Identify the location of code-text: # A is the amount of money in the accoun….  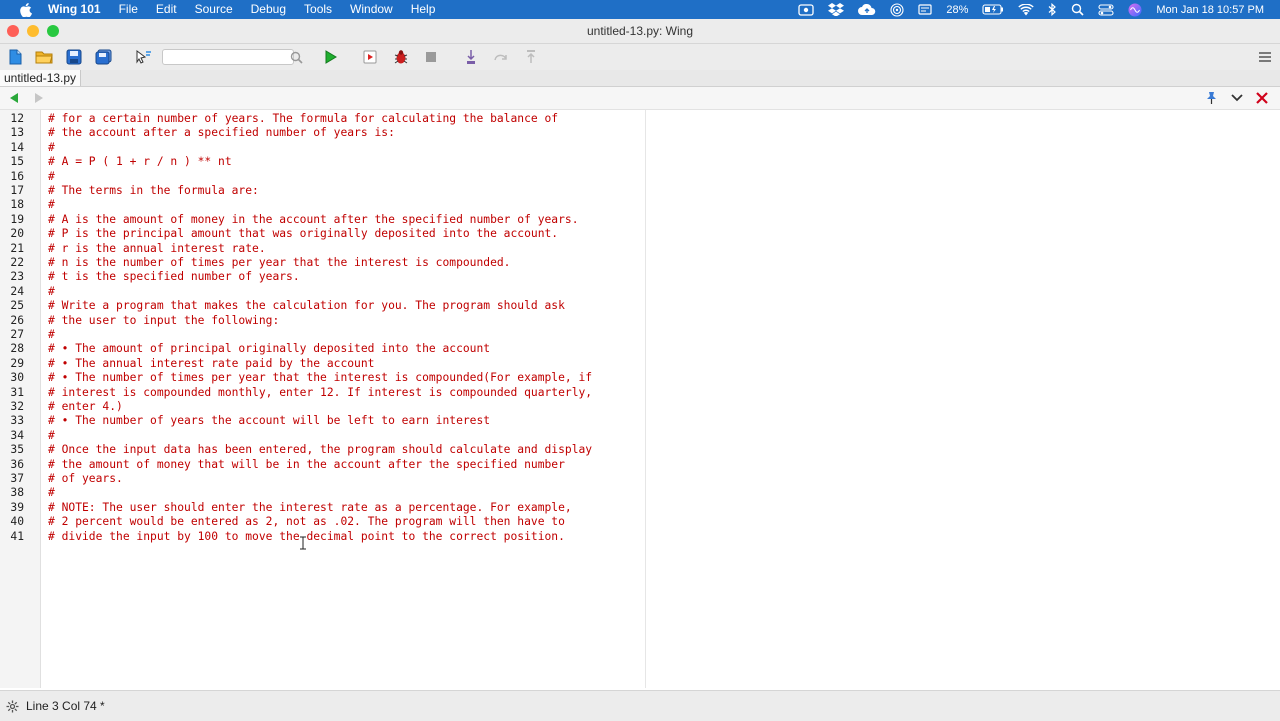
(313, 220).